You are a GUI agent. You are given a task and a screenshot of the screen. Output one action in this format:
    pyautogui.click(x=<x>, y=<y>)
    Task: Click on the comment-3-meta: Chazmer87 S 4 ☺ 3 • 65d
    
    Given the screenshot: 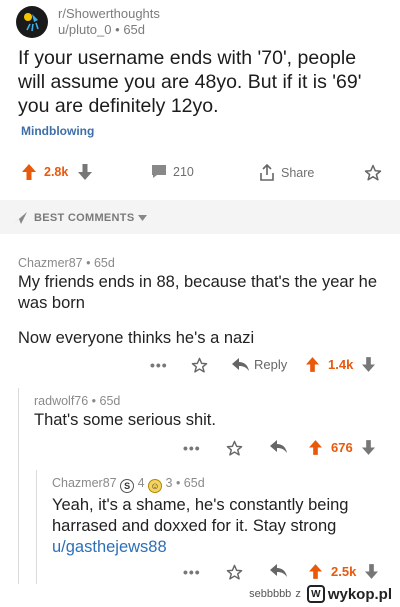 What is the action you would take?
    pyautogui.click(x=128, y=484)
    